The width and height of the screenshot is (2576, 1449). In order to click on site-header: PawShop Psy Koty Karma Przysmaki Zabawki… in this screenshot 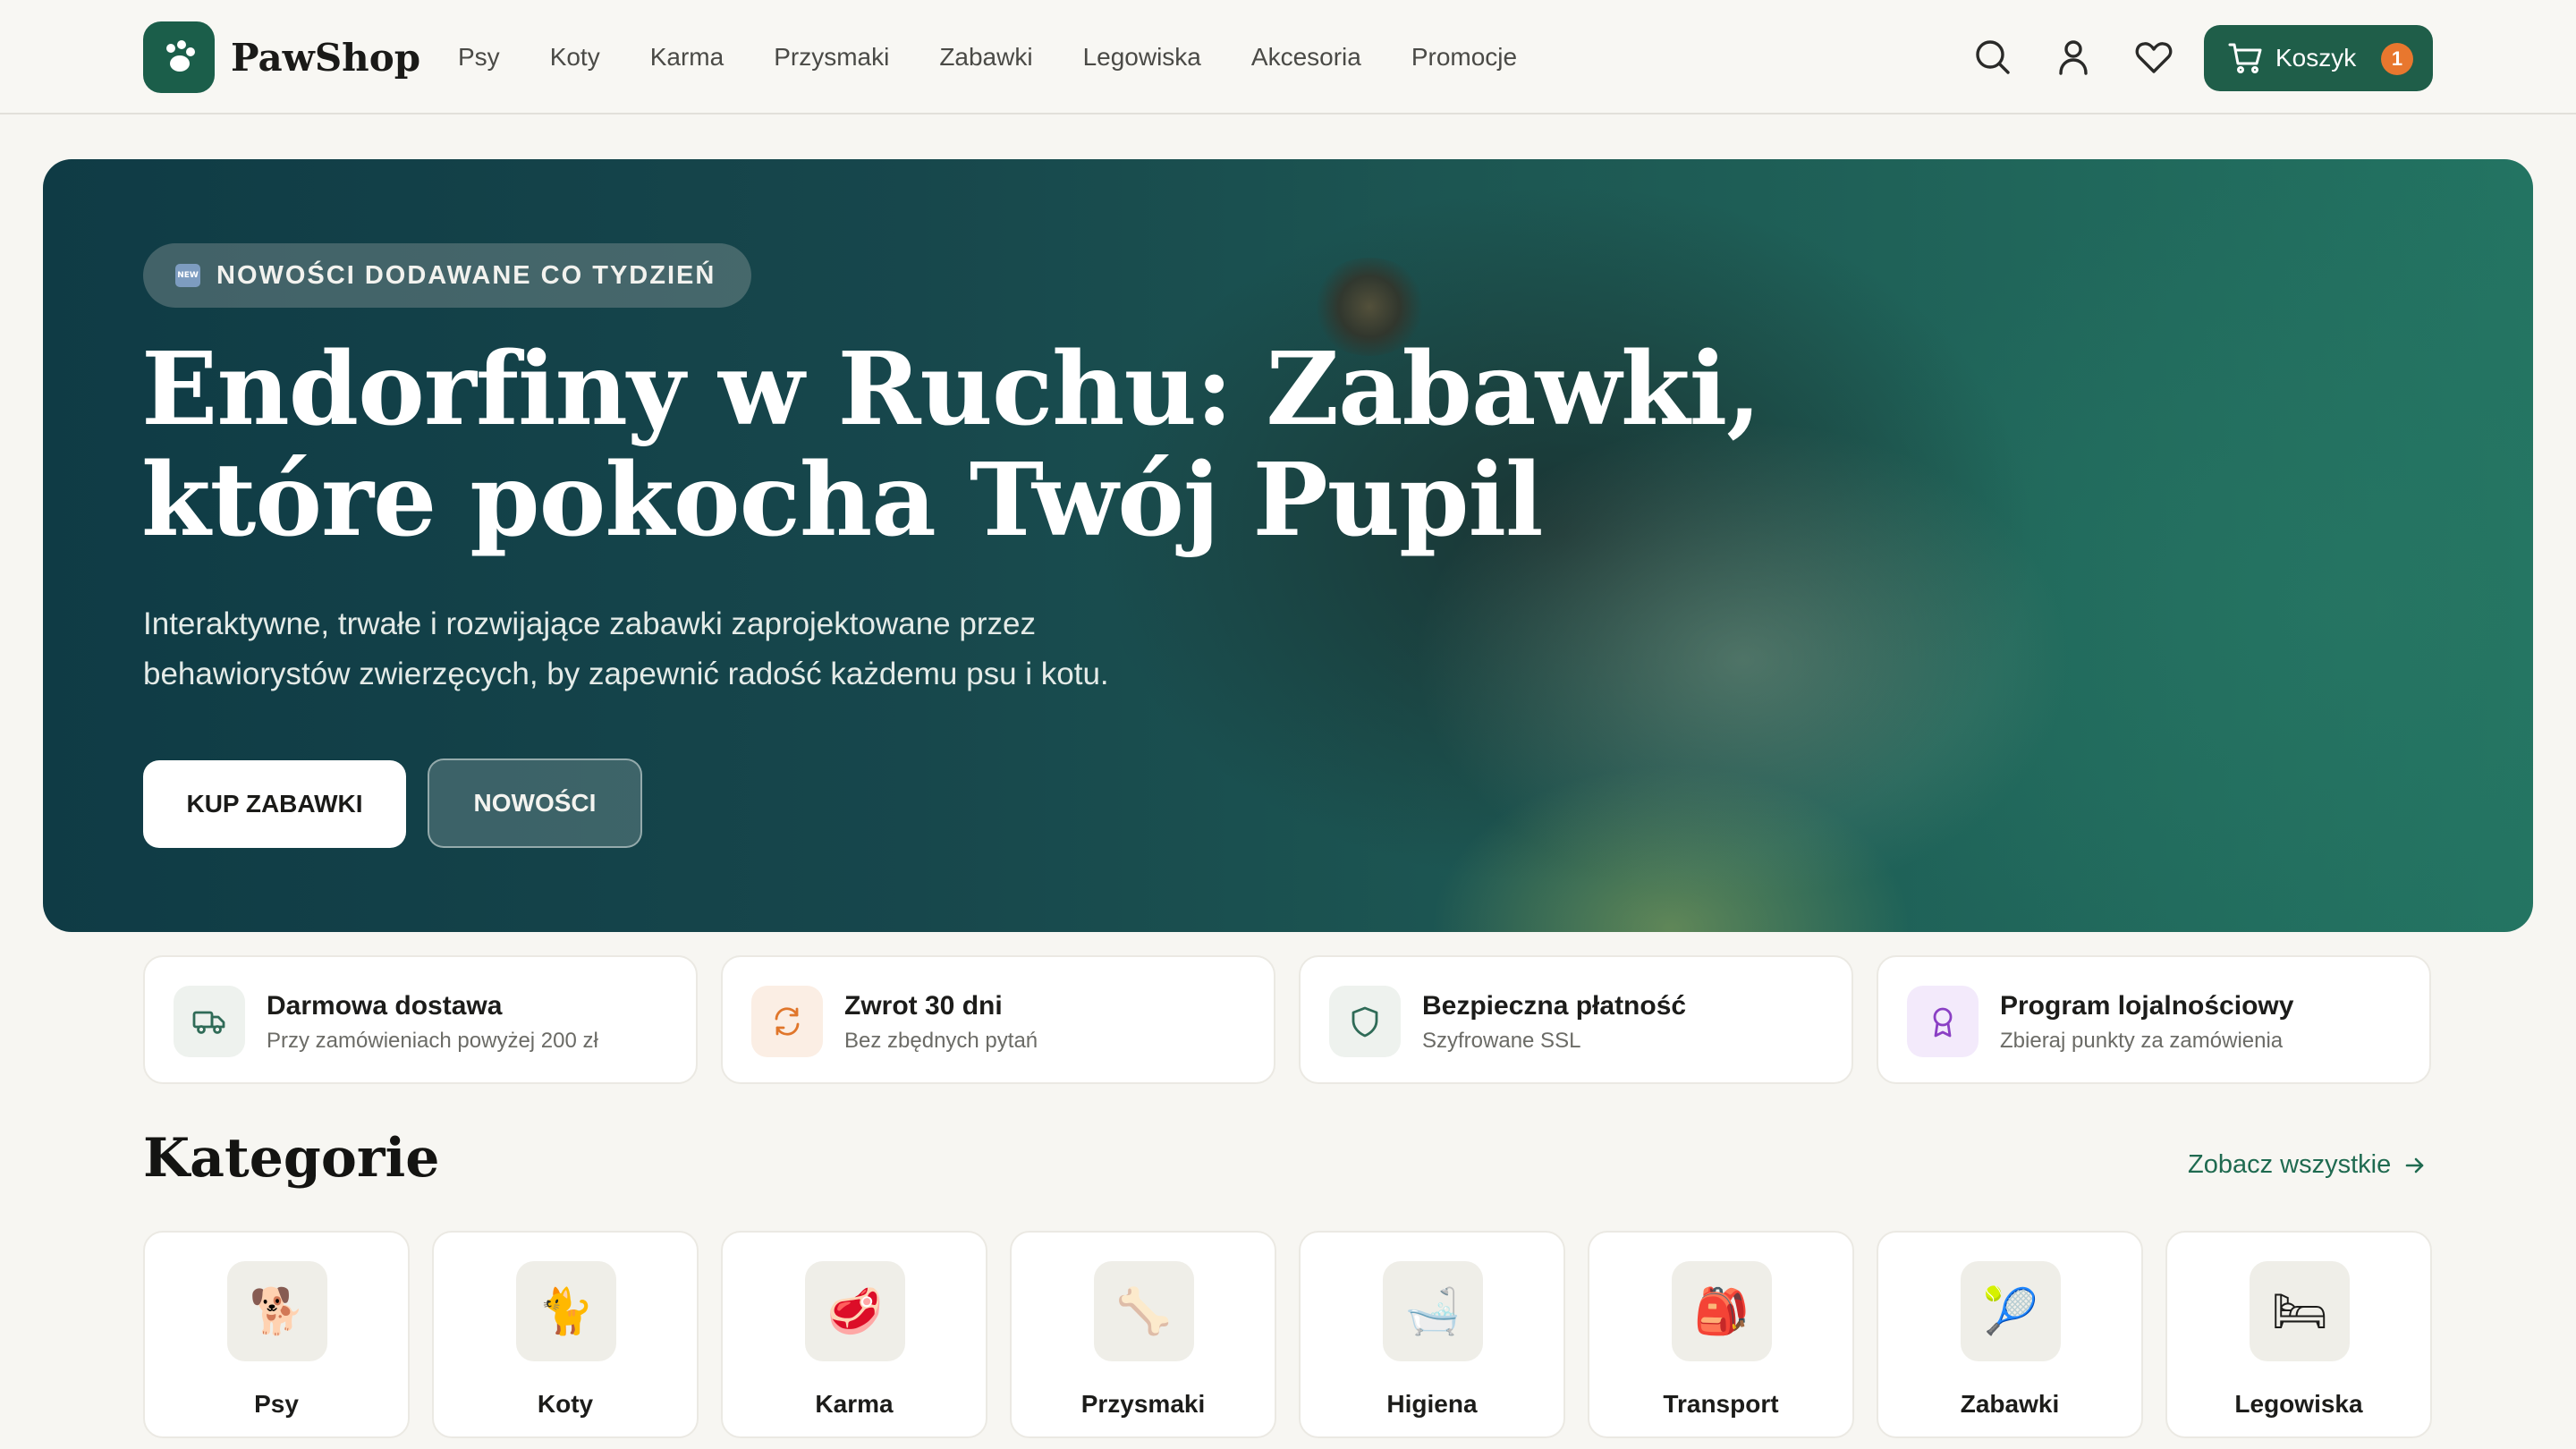, I will do `click(1288, 57)`.